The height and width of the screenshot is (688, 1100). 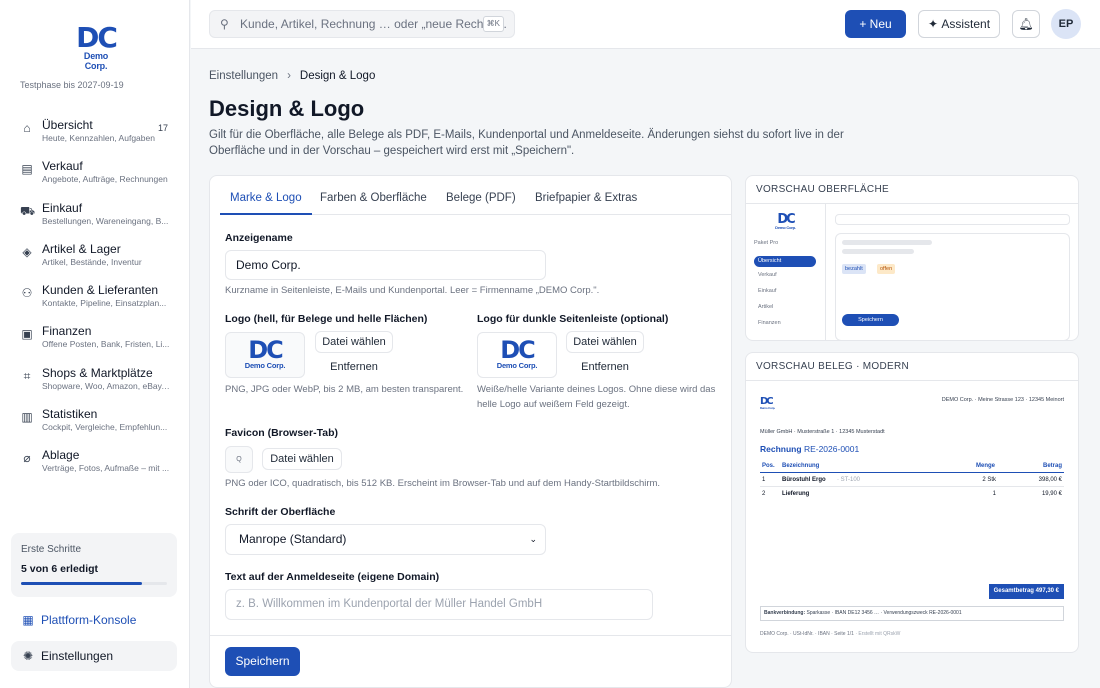 I want to click on doc-number: RE-2026-0001, so click(x=831, y=449).